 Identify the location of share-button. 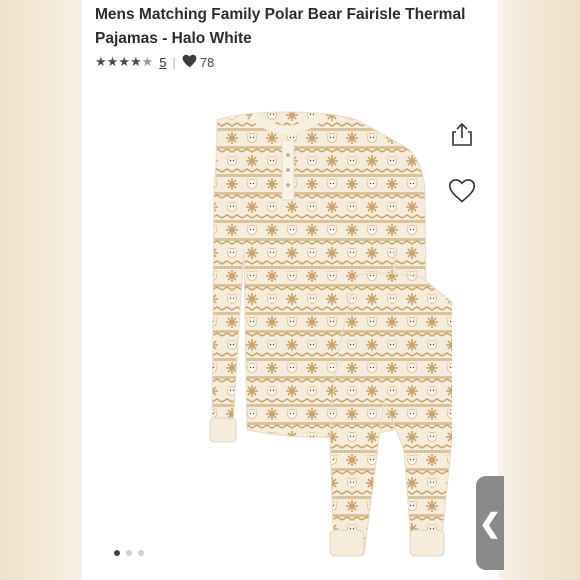
(462, 134).